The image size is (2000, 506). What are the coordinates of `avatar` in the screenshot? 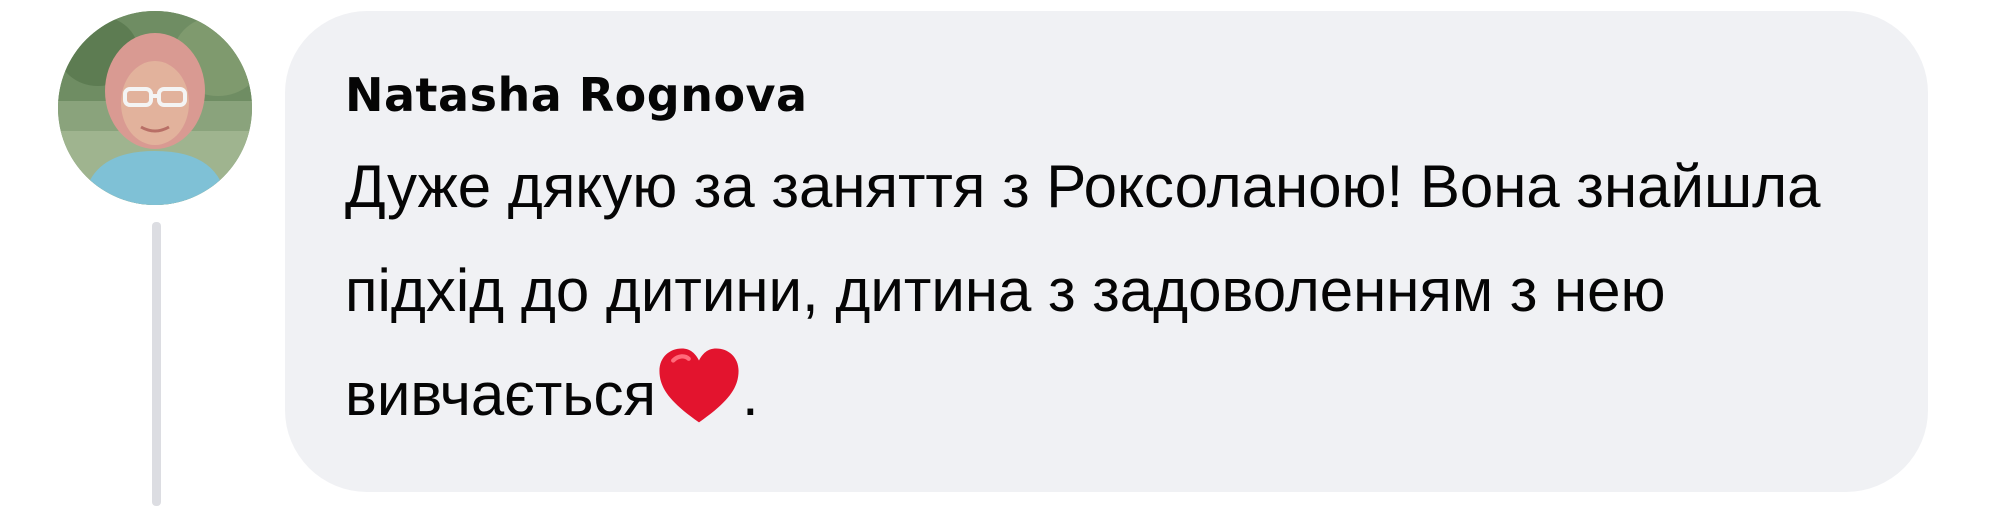 It's located at (155, 108).